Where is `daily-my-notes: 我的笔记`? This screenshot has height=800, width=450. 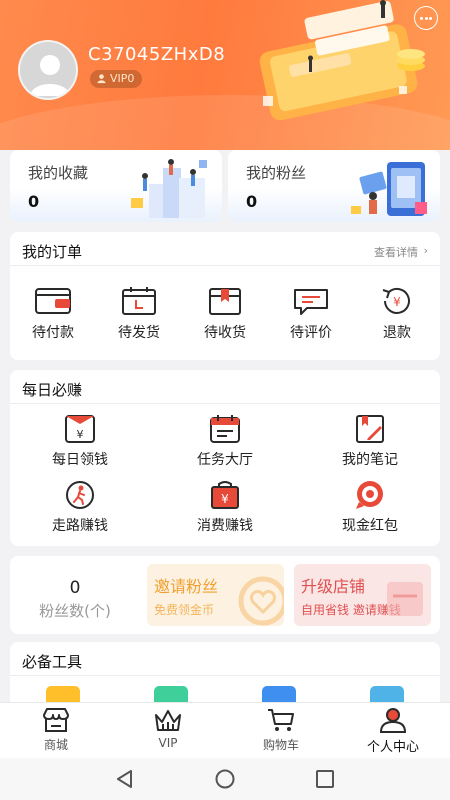 daily-my-notes: 我的笔记 is located at coordinates (370, 441).